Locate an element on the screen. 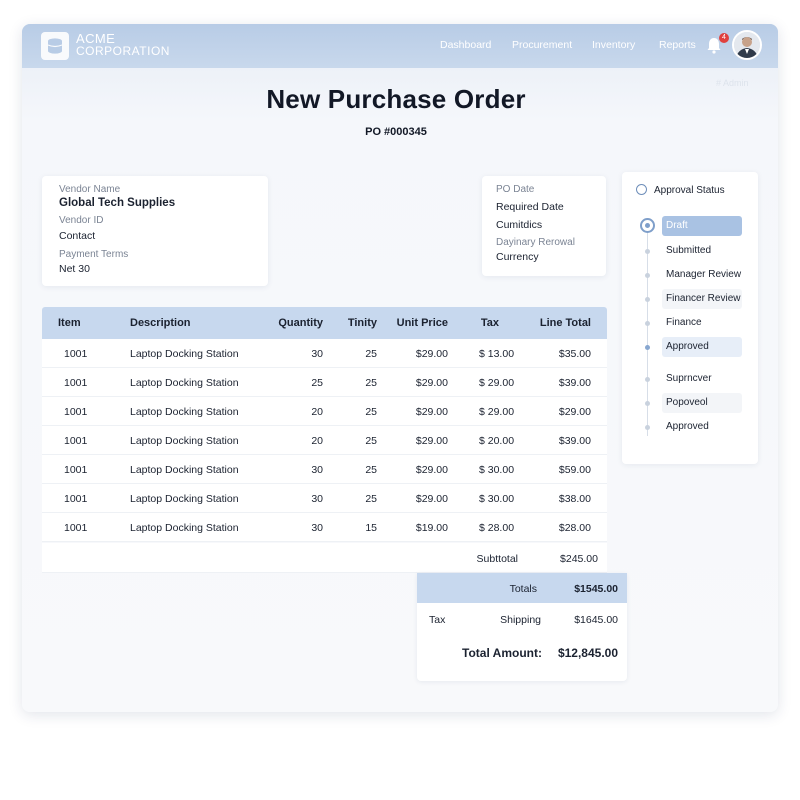 The width and height of the screenshot is (800, 800). step-submitted: Submitted is located at coordinates (702, 251).